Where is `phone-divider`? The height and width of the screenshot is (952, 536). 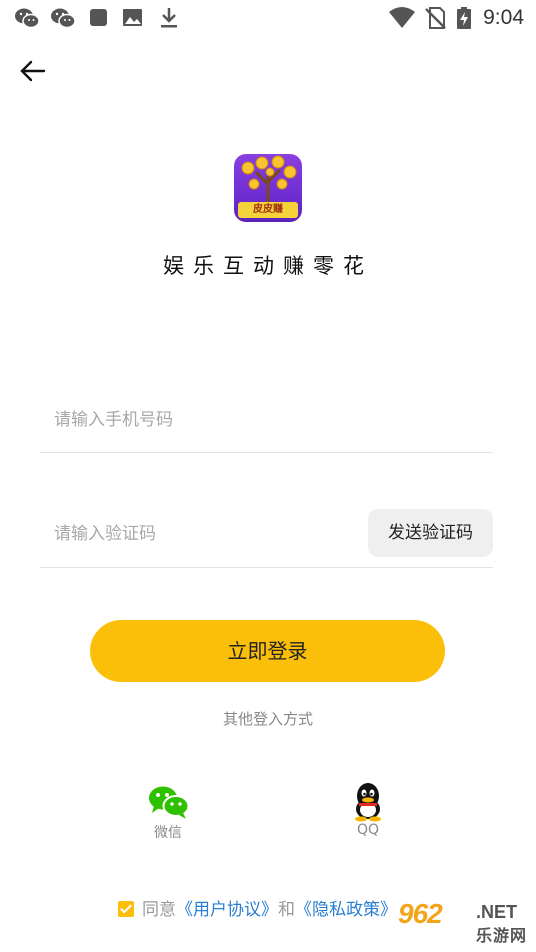 phone-divider is located at coordinates (266, 452).